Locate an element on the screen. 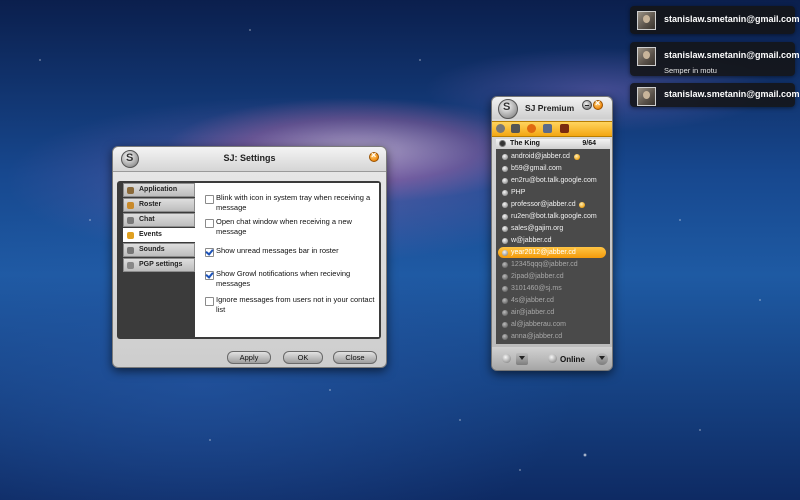 This screenshot has height=500, width=800. list-item: sales@gajim.org is located at coordinates (553, 229).